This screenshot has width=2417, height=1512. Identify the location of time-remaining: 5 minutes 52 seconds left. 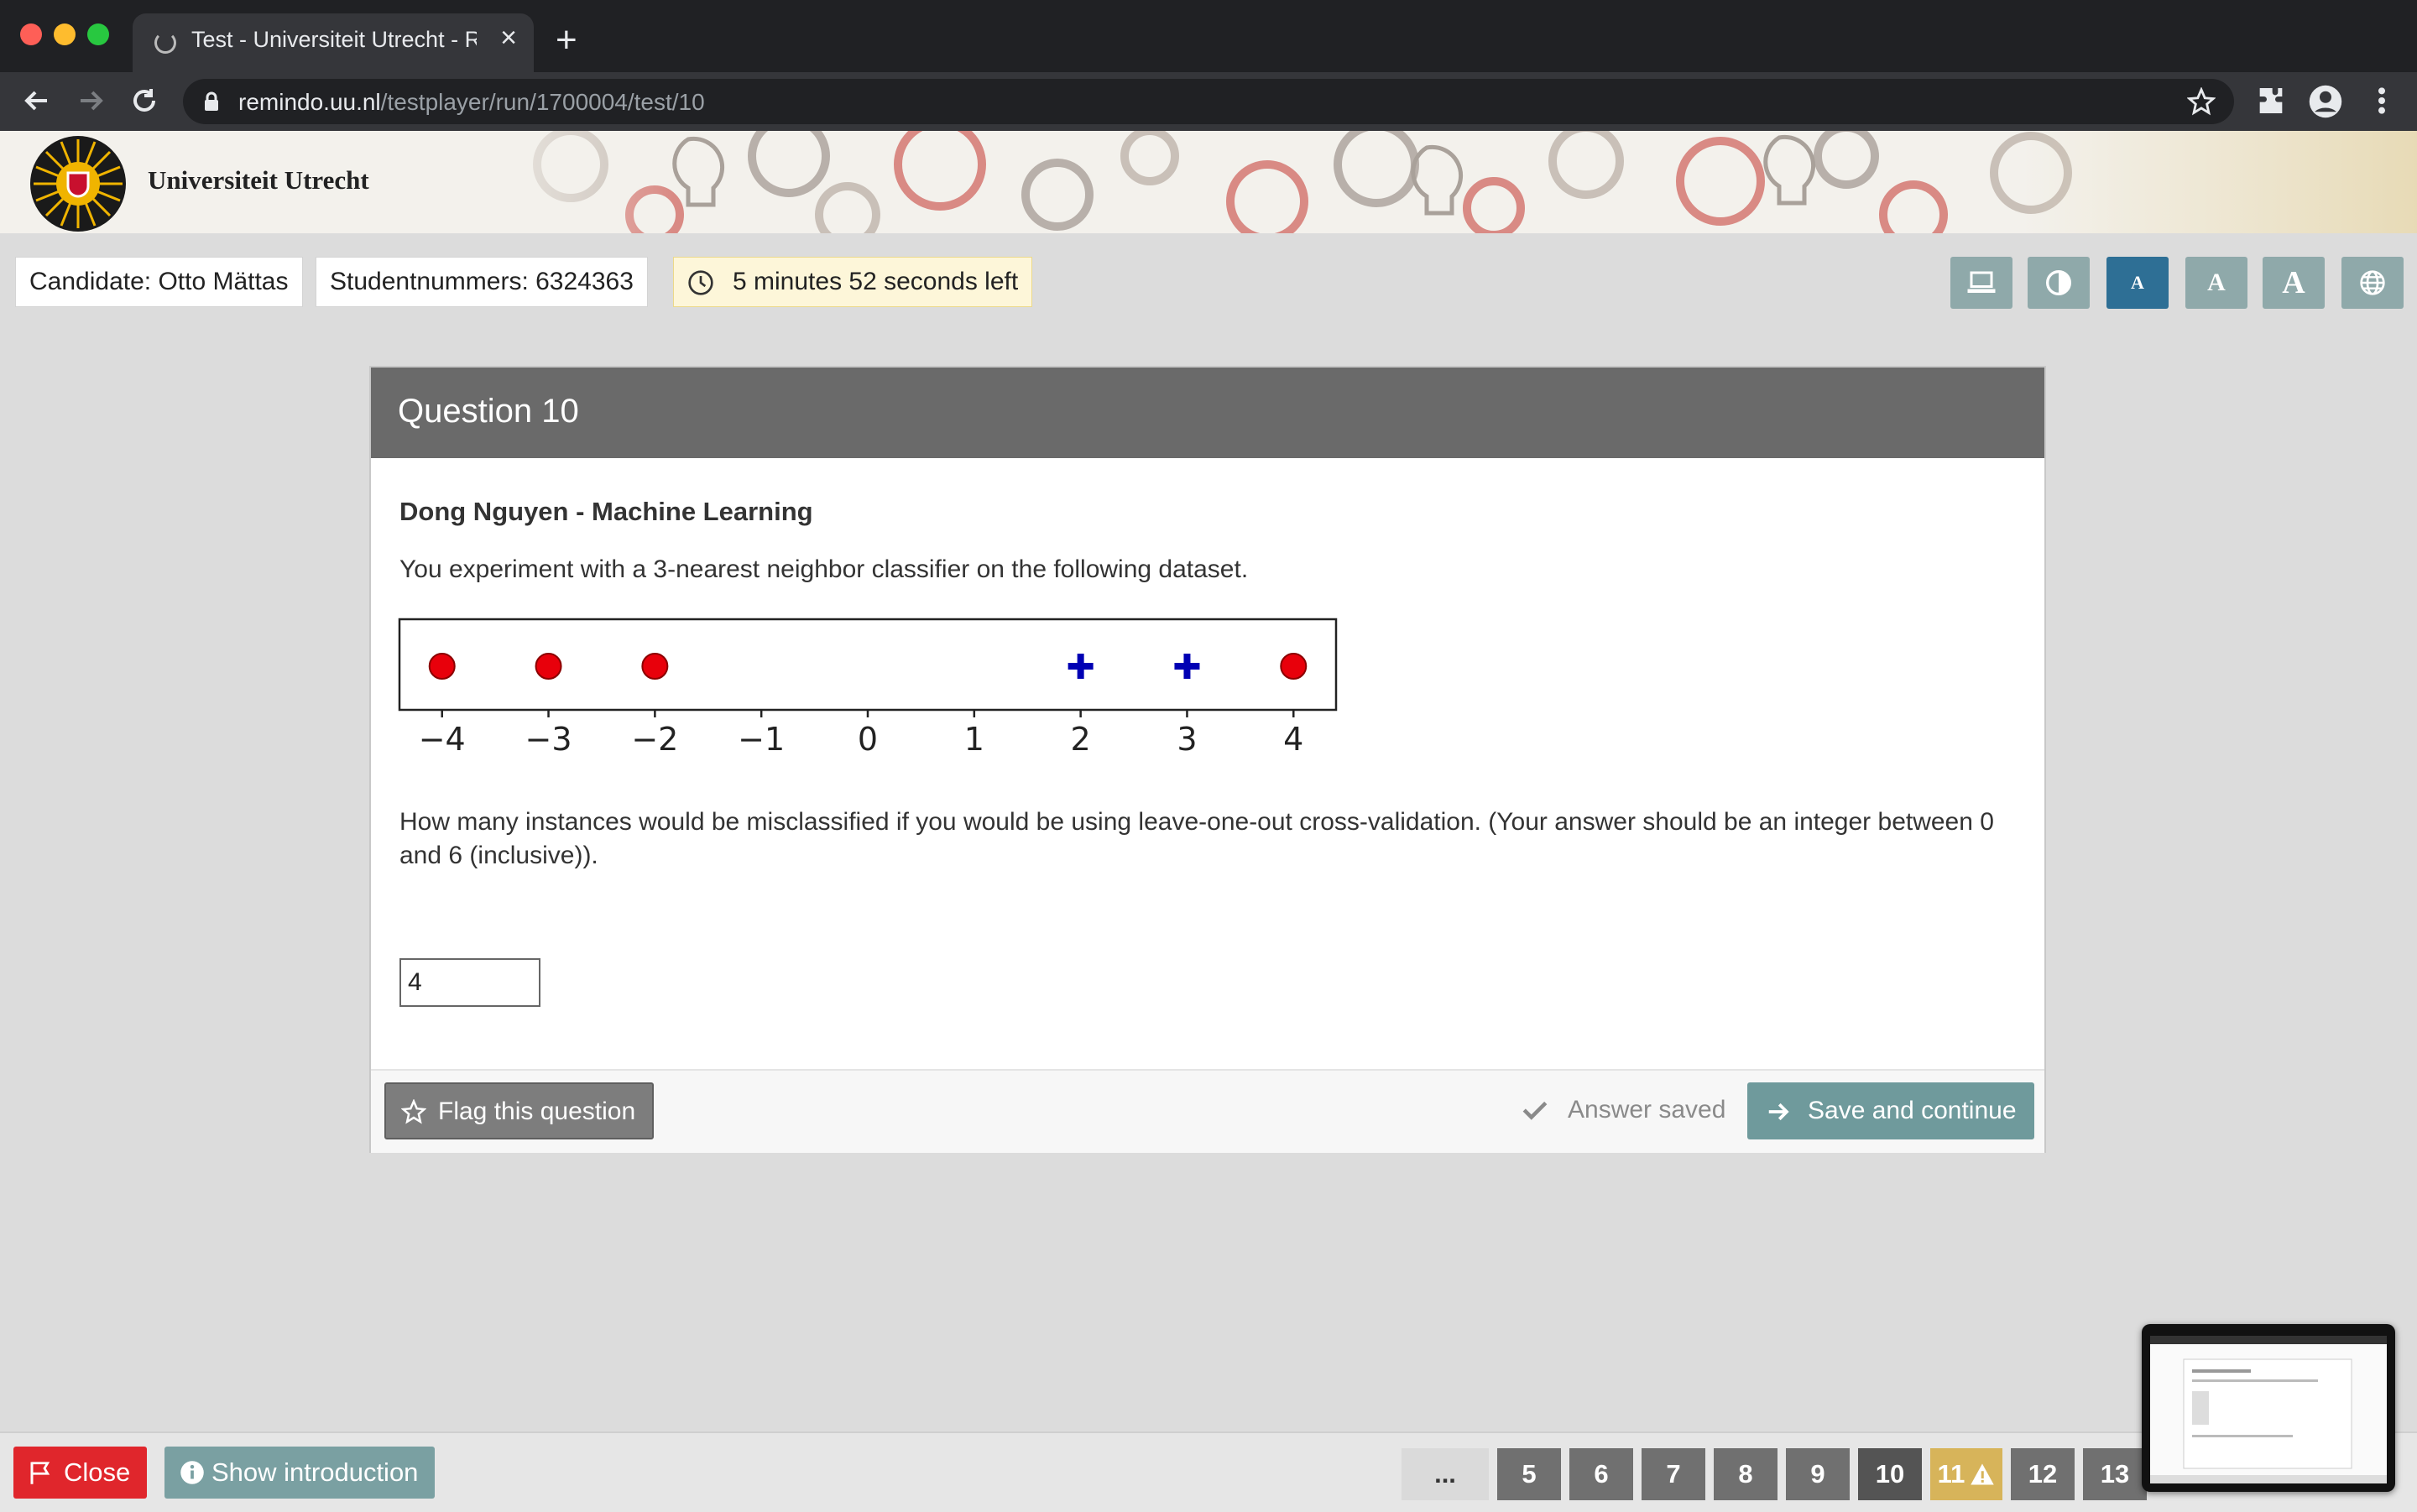
(853, 282).